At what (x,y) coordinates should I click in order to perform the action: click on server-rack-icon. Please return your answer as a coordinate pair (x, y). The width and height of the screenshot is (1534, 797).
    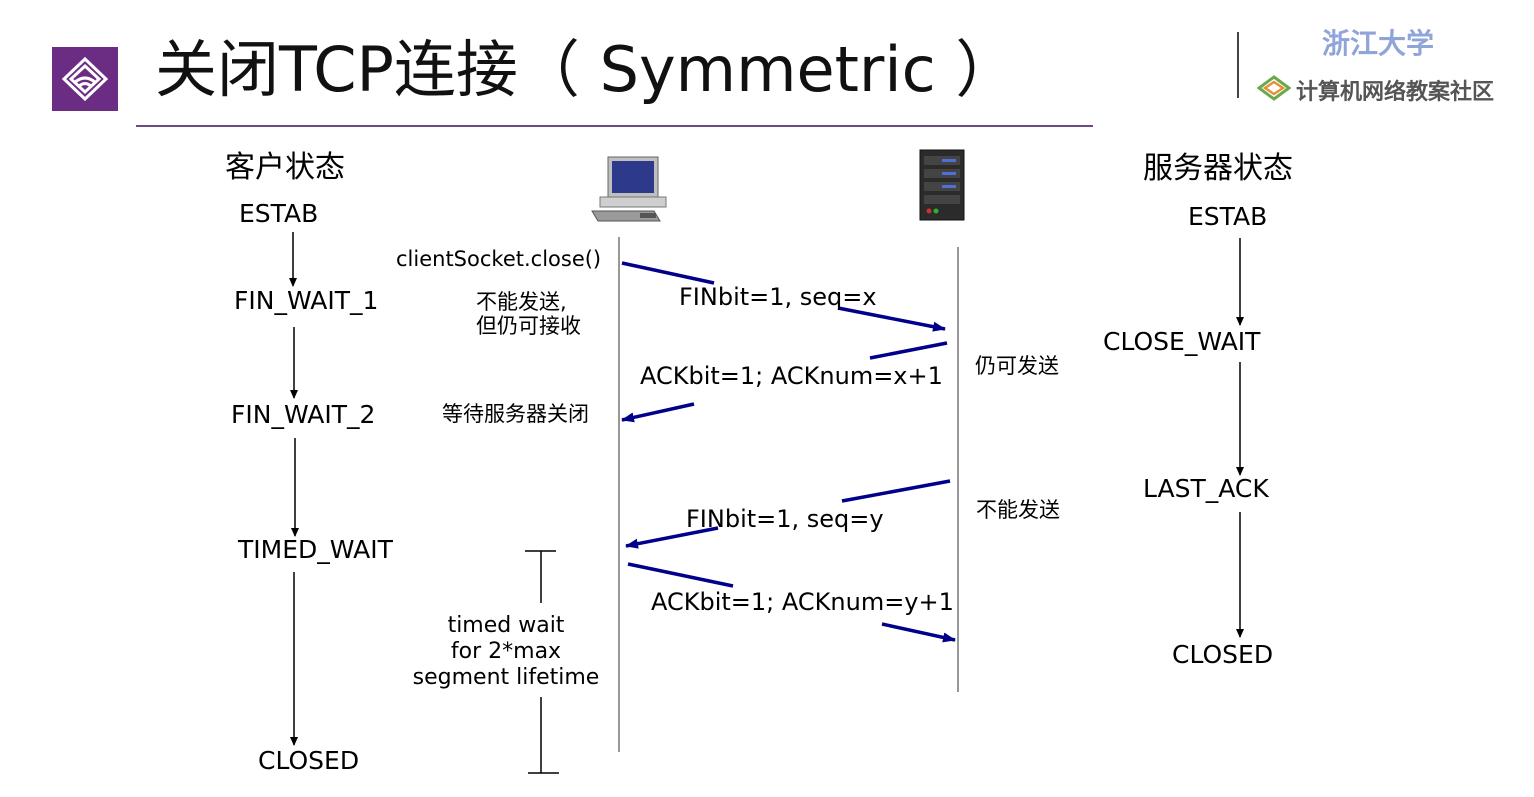
    Looking at the image, I should click on (942, 185).